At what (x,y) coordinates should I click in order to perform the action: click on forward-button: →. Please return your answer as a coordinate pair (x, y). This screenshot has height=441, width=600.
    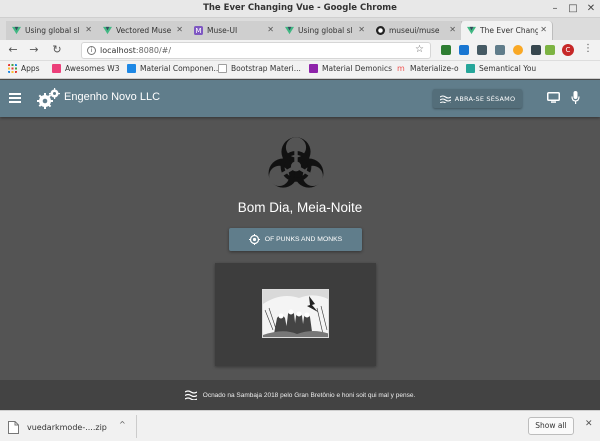
    Looking at the image, I should click on (34, 50).